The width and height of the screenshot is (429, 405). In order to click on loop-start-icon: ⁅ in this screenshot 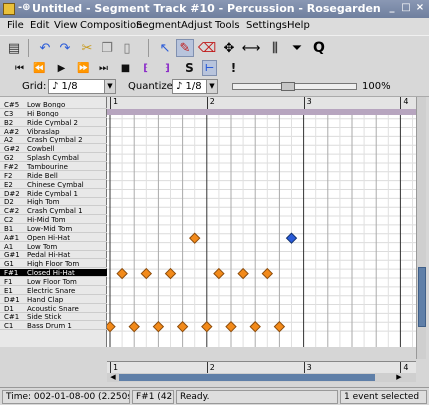, I will do `click(145, 68)`.